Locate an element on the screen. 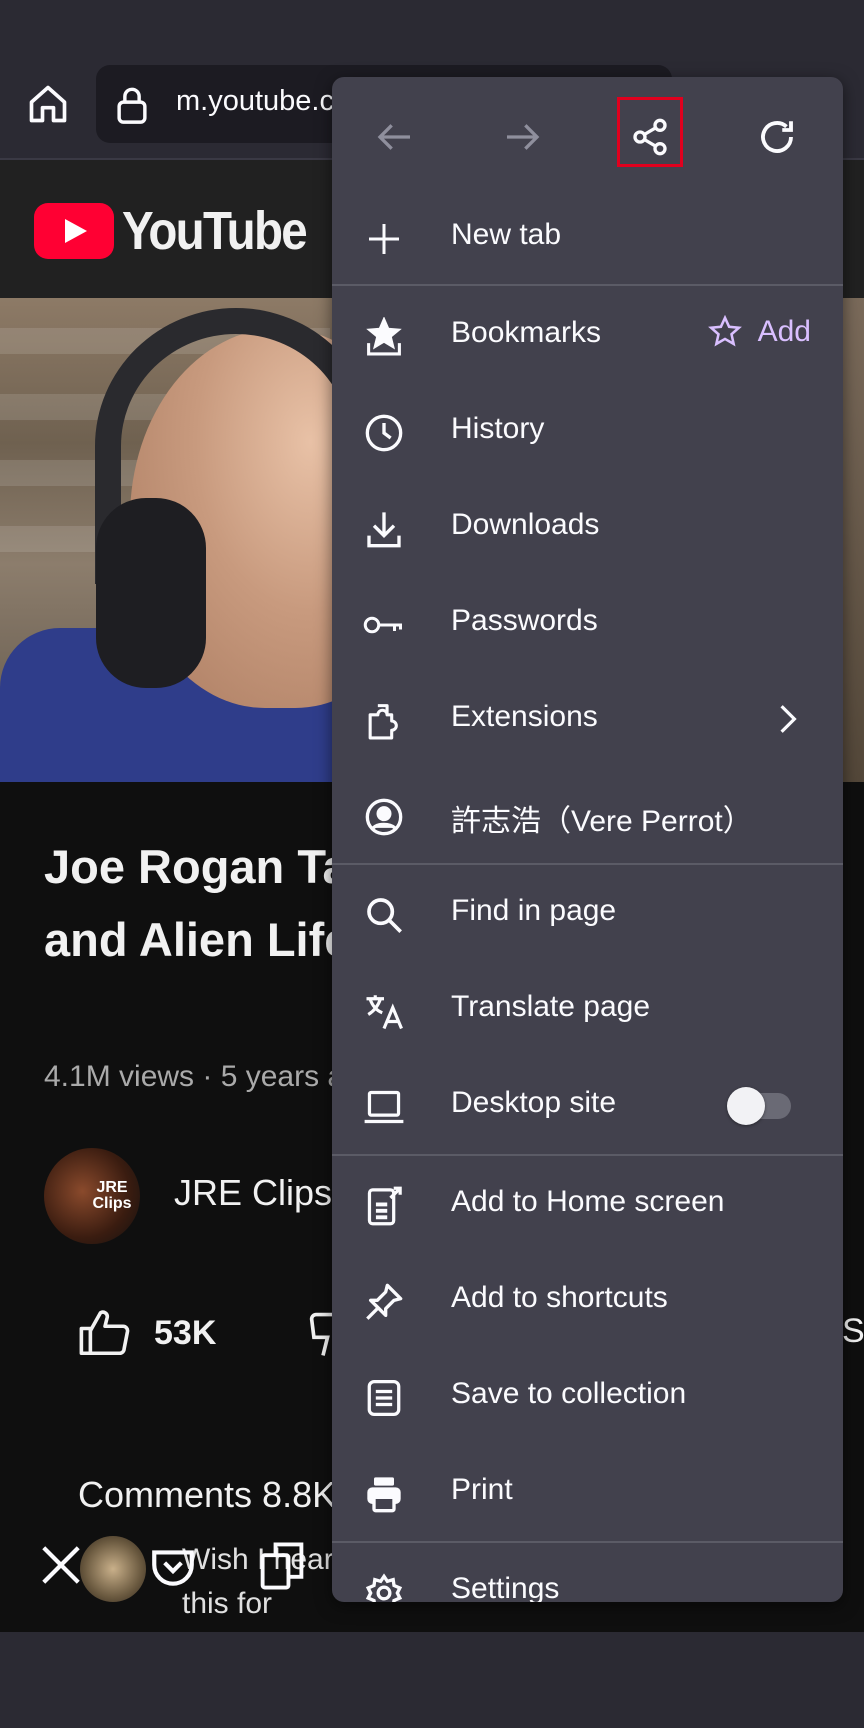  youtube-wordmark: YouTube is located at coordinates (215, 231).